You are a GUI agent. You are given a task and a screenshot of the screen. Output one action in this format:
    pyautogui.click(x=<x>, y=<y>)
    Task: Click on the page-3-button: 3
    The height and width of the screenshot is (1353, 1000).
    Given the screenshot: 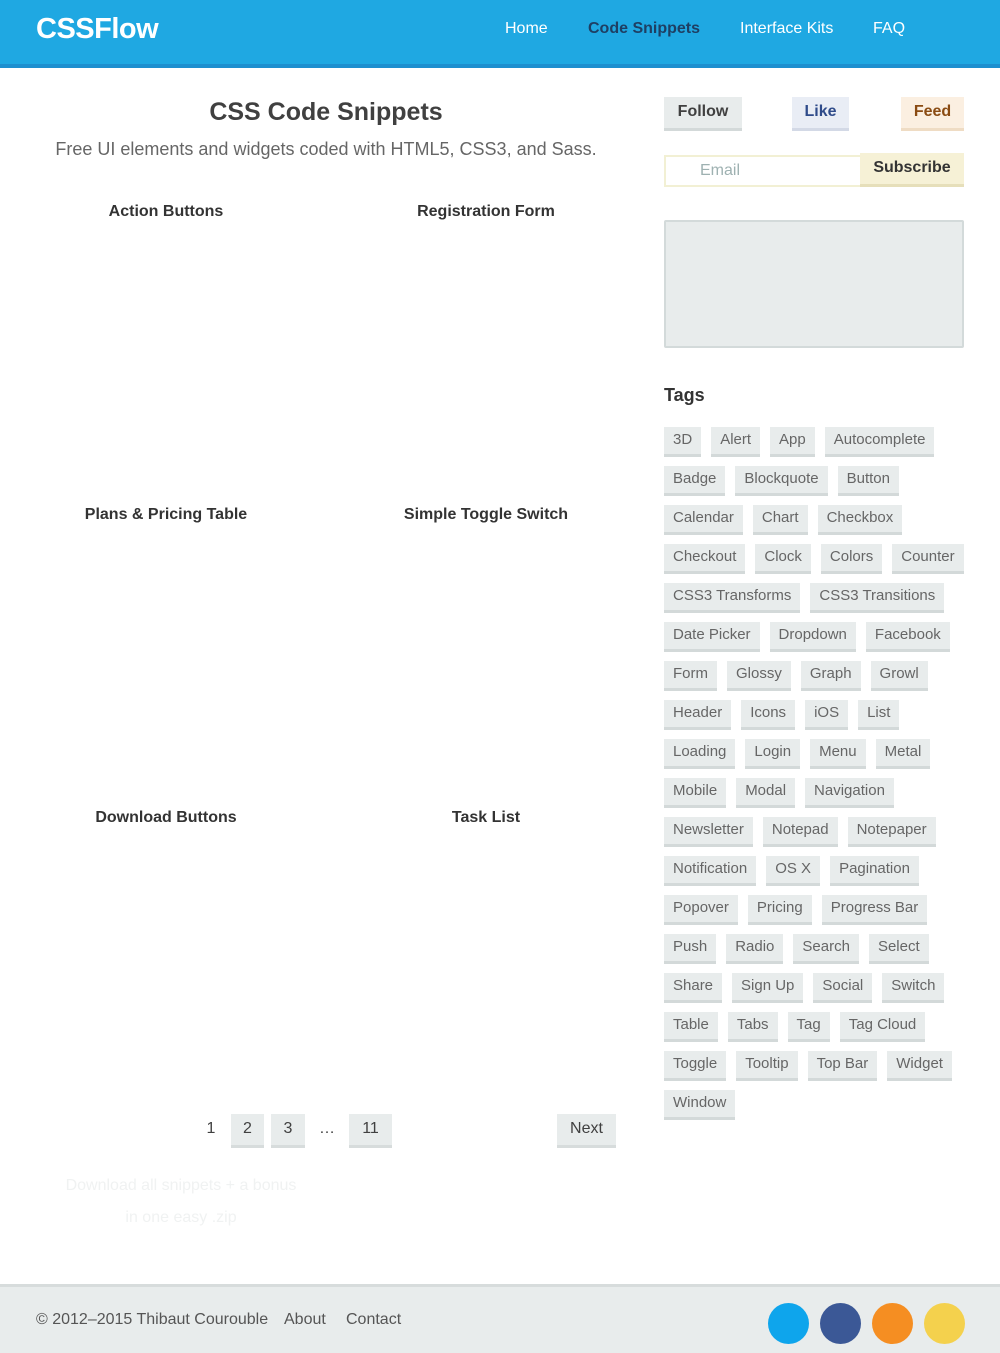 What is the action you would take?
    pyautogui.click(x=288, y=1131)
    